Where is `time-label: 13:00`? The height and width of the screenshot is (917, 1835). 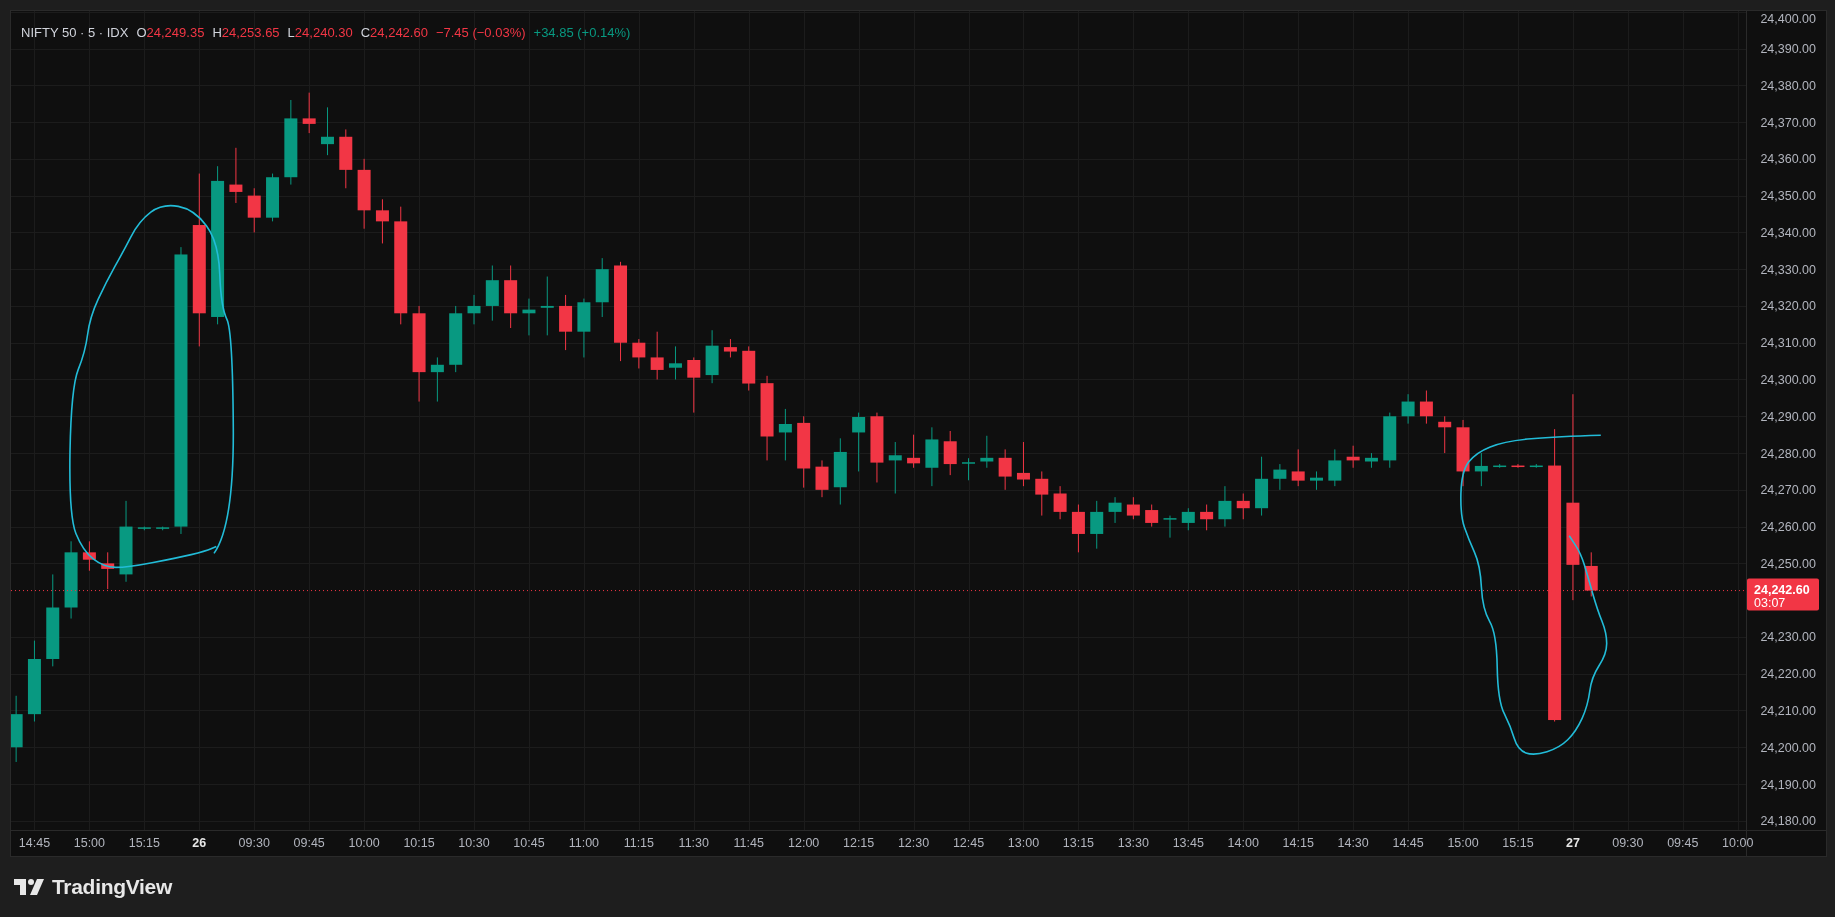 time-label: 13:00 is located at coordinates (1023, 843).